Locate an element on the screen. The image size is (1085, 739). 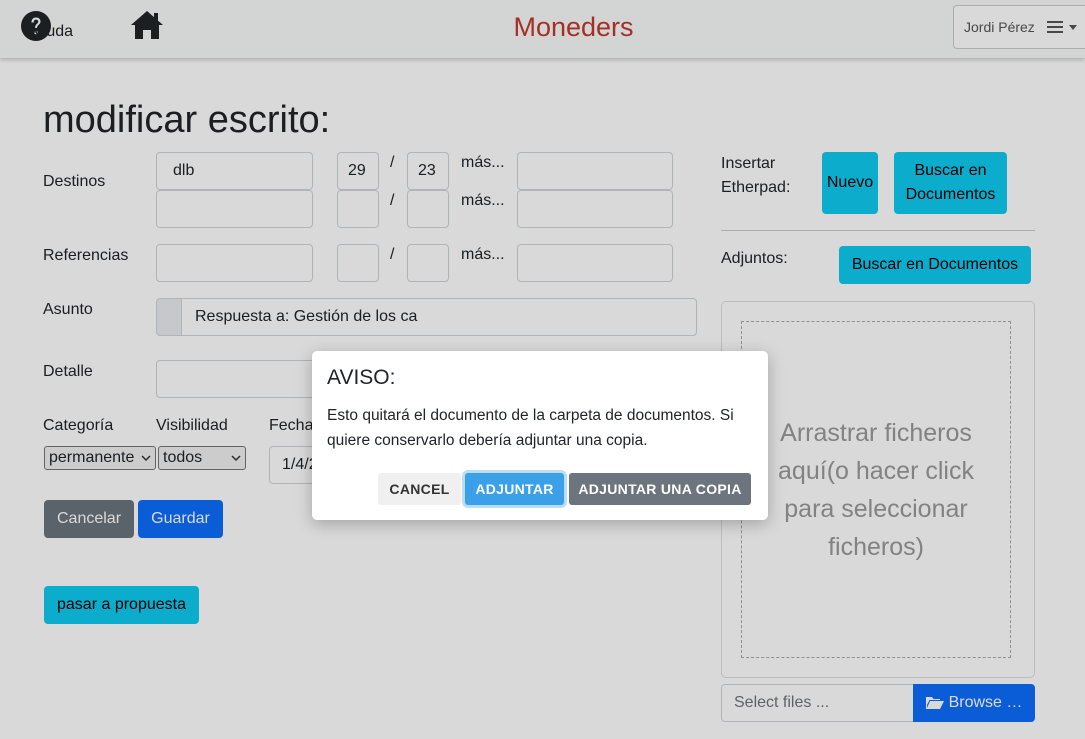
dialog-adjuntar-button: ADJUNTAR is located at coordinates (514, 489).